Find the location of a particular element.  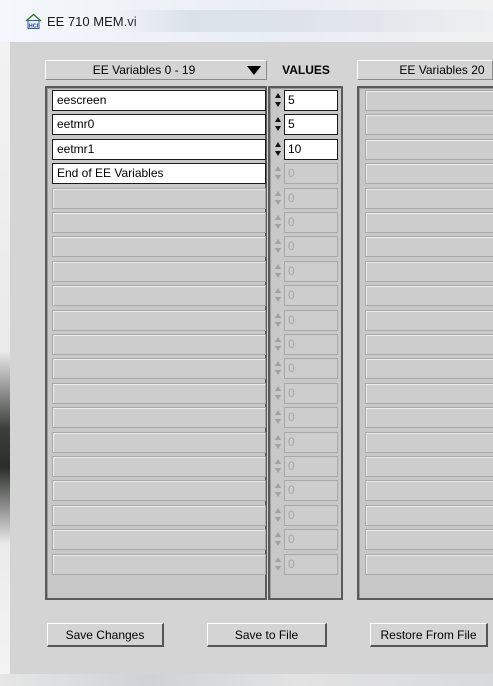

ee-variables-20-selector: EE Variables 20 is located at coordinates (425, 70).